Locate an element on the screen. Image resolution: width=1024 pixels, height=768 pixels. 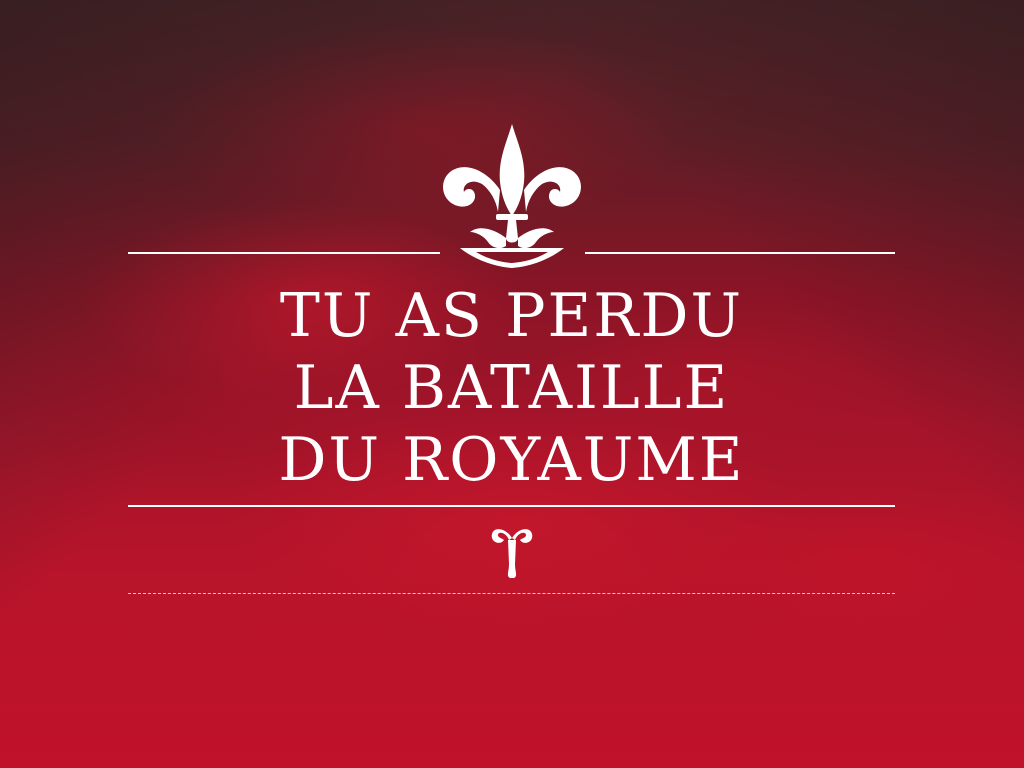
dashed-divider is located at coordinates (511, 593).